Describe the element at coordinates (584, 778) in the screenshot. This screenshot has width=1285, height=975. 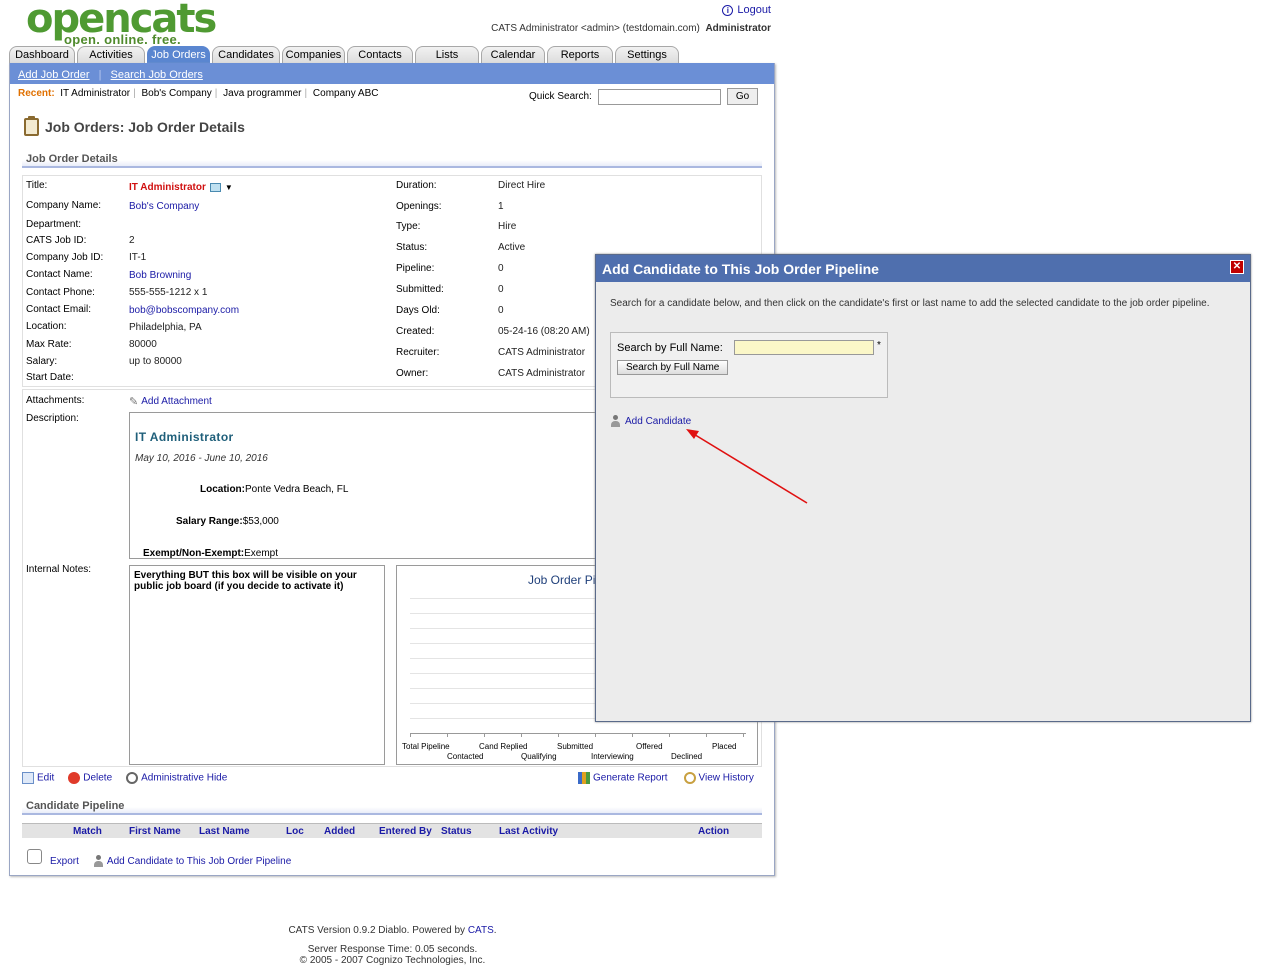
I see `report-icon` at that location.